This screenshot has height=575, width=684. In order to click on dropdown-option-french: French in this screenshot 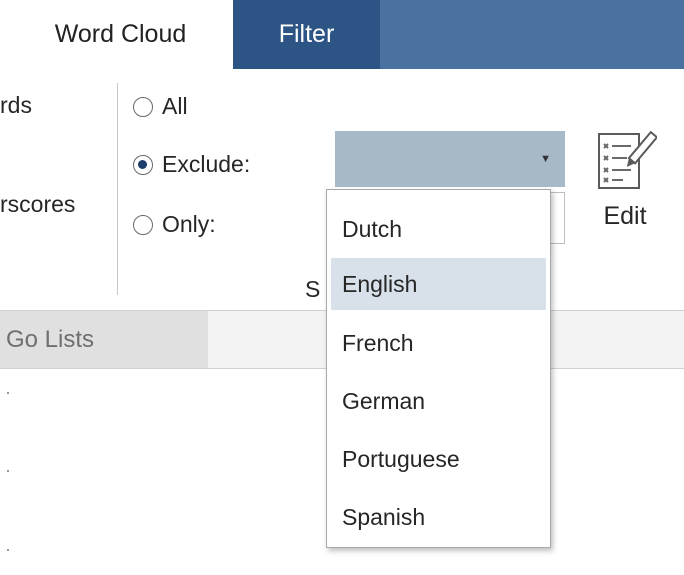, I will do `click(438, 343)`.